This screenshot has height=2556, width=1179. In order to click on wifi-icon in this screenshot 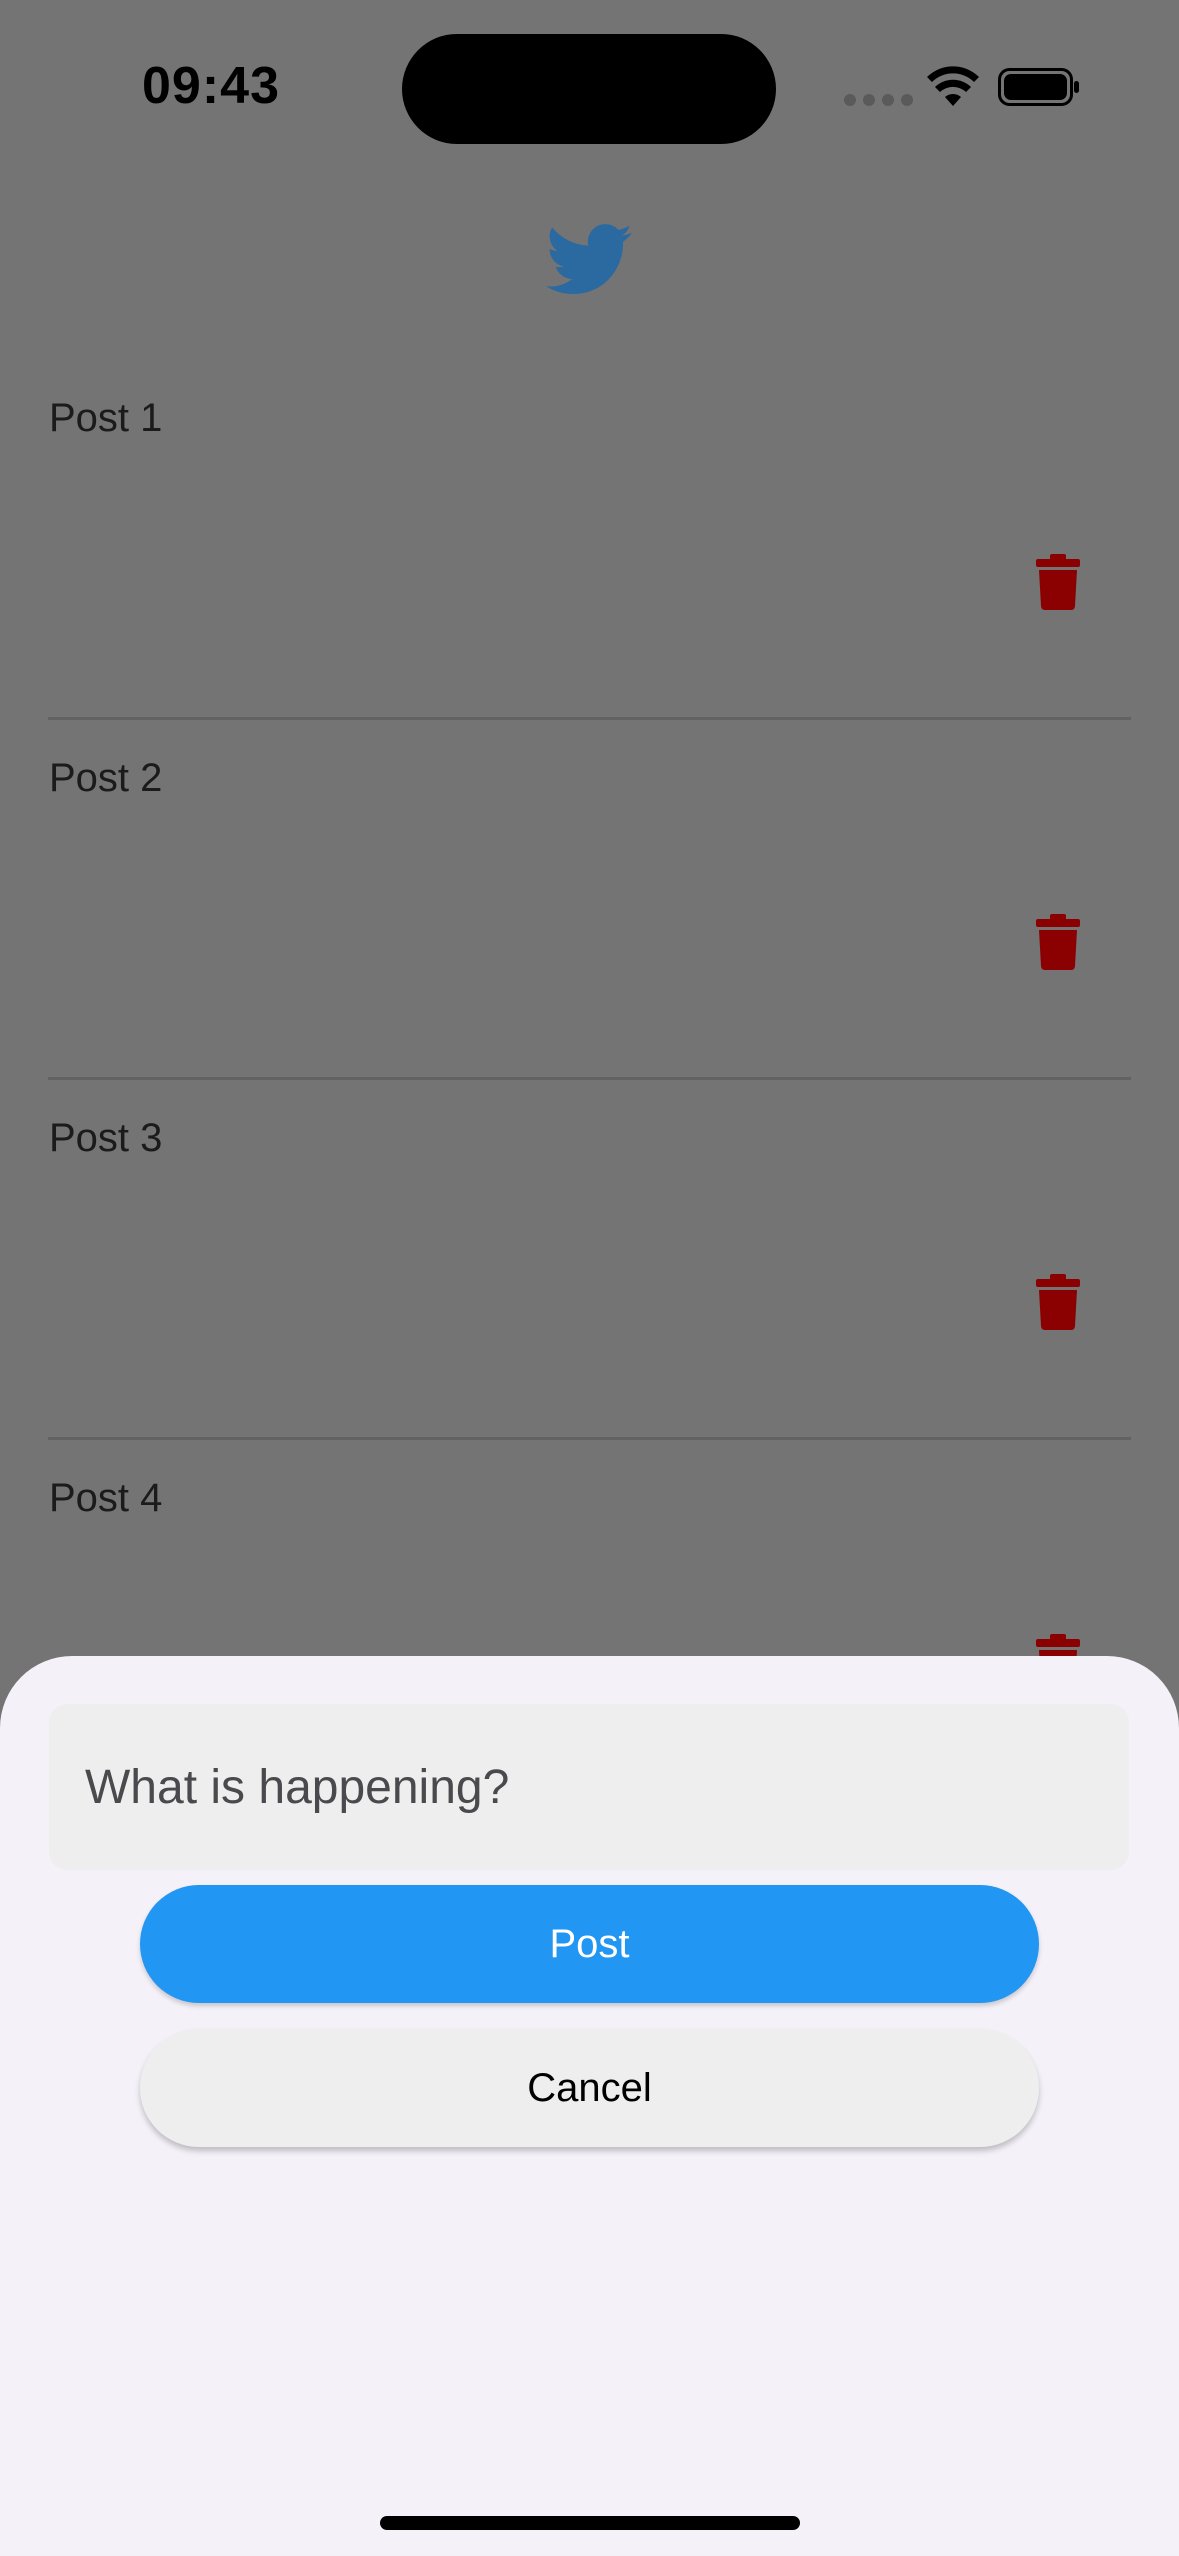, I will do `click(953, 86)`.